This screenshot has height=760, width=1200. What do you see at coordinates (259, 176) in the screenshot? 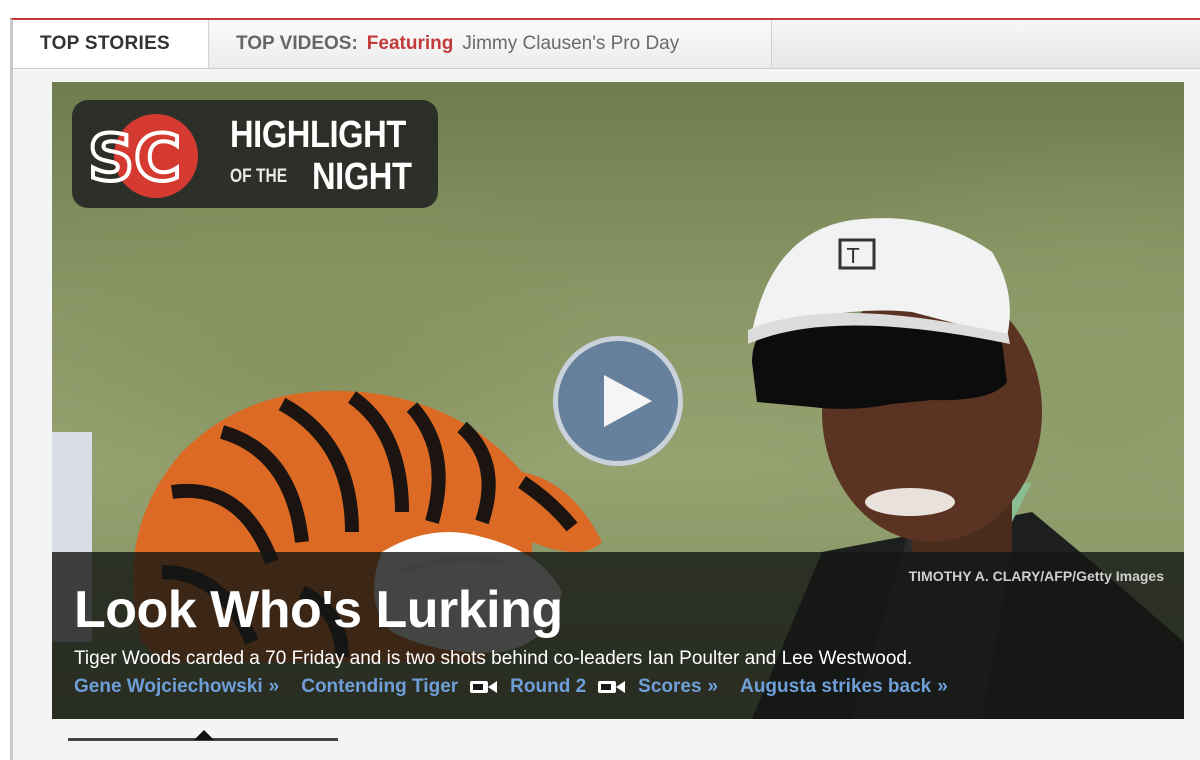
I see `badge-line2-small: OF THE` at bounding box center [259, 176].